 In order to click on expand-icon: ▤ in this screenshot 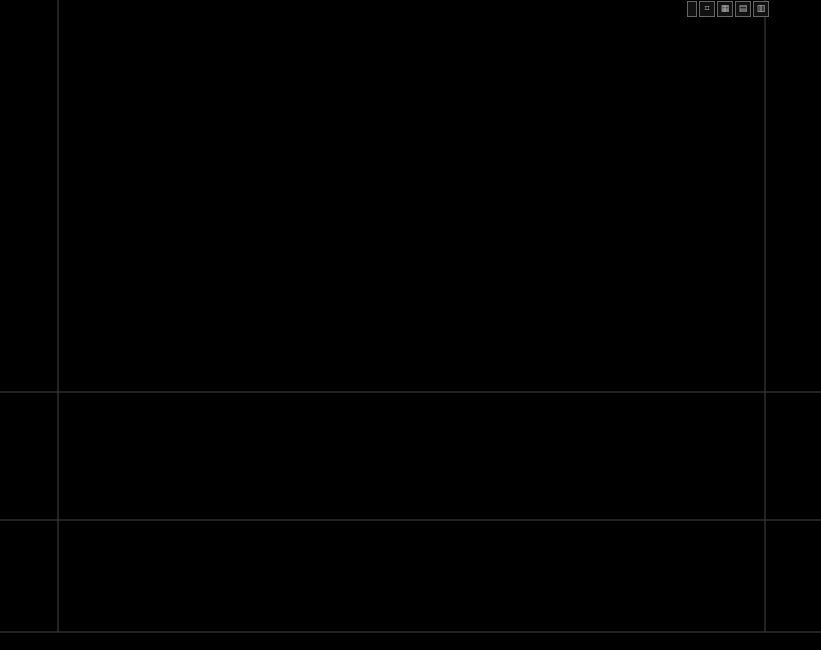, I will do `click(743, 9)`.